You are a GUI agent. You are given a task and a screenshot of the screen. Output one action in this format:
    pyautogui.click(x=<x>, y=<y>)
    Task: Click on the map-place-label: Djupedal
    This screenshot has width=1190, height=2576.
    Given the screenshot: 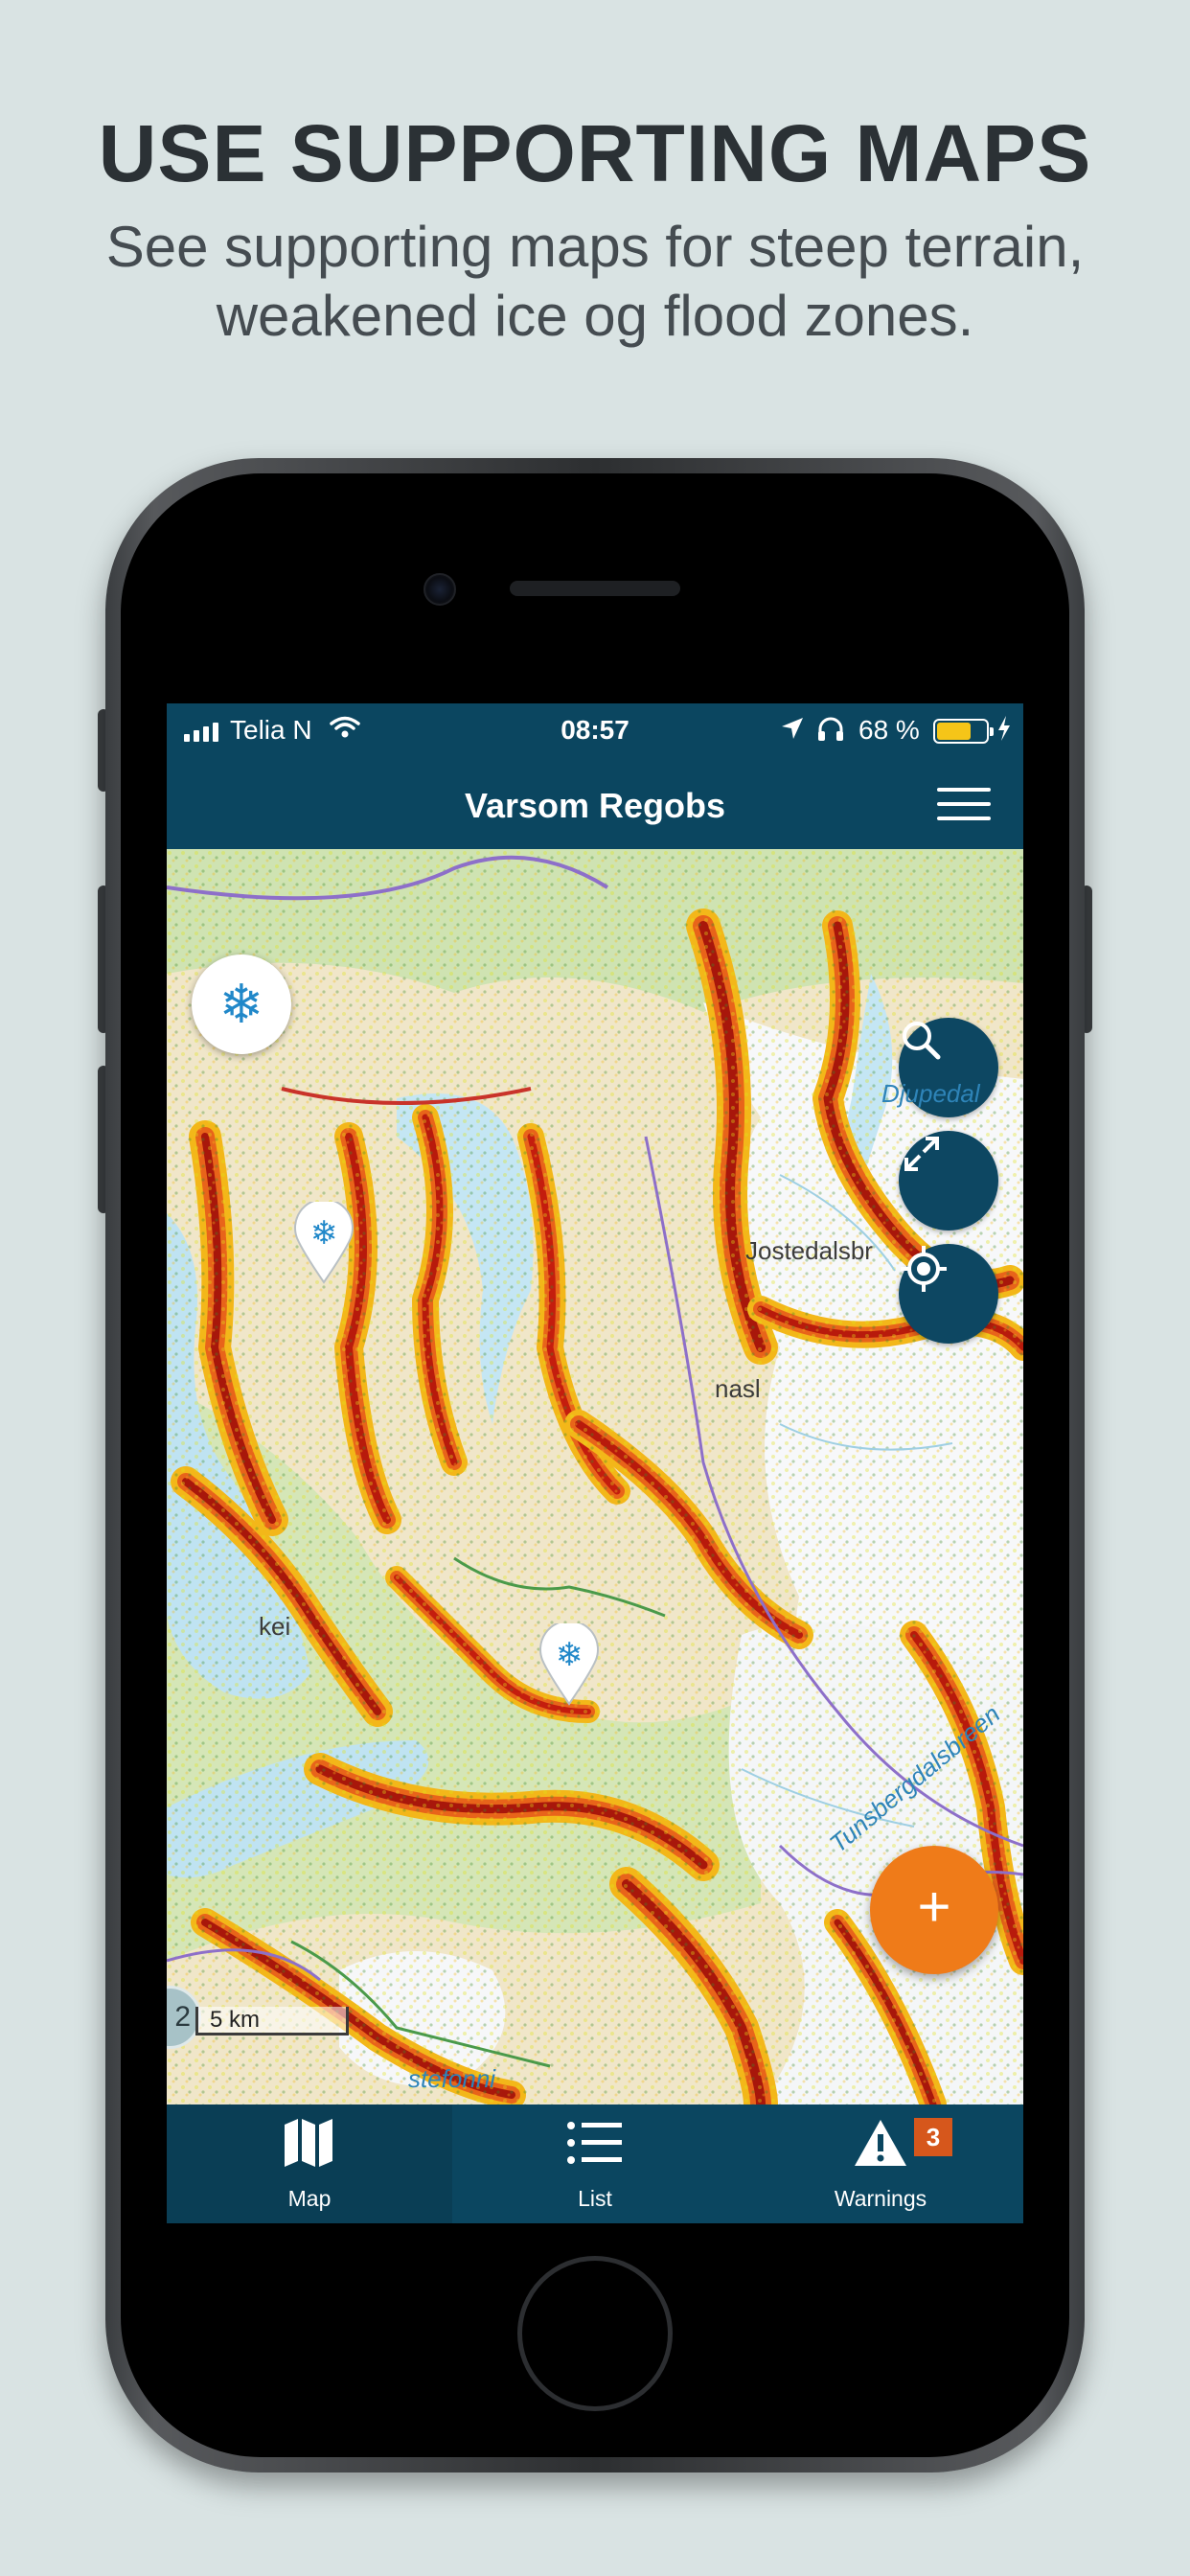 What is the action you would take?
    pyautogui.click(x=931, y=1093)
    